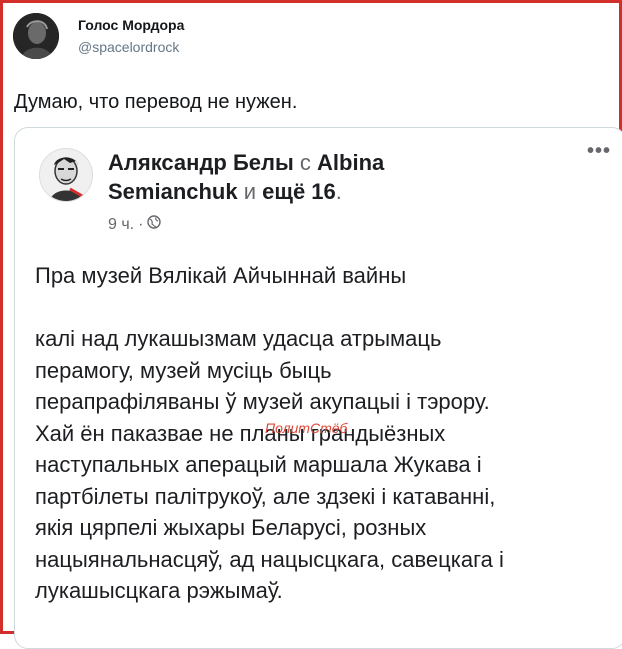 The width and height of the screenshot is (622, 649). What do you see at coordinates (128, 47) in the screenshot?
I see `author-handle: @spacelordrock` at bounding box center [128, 47].